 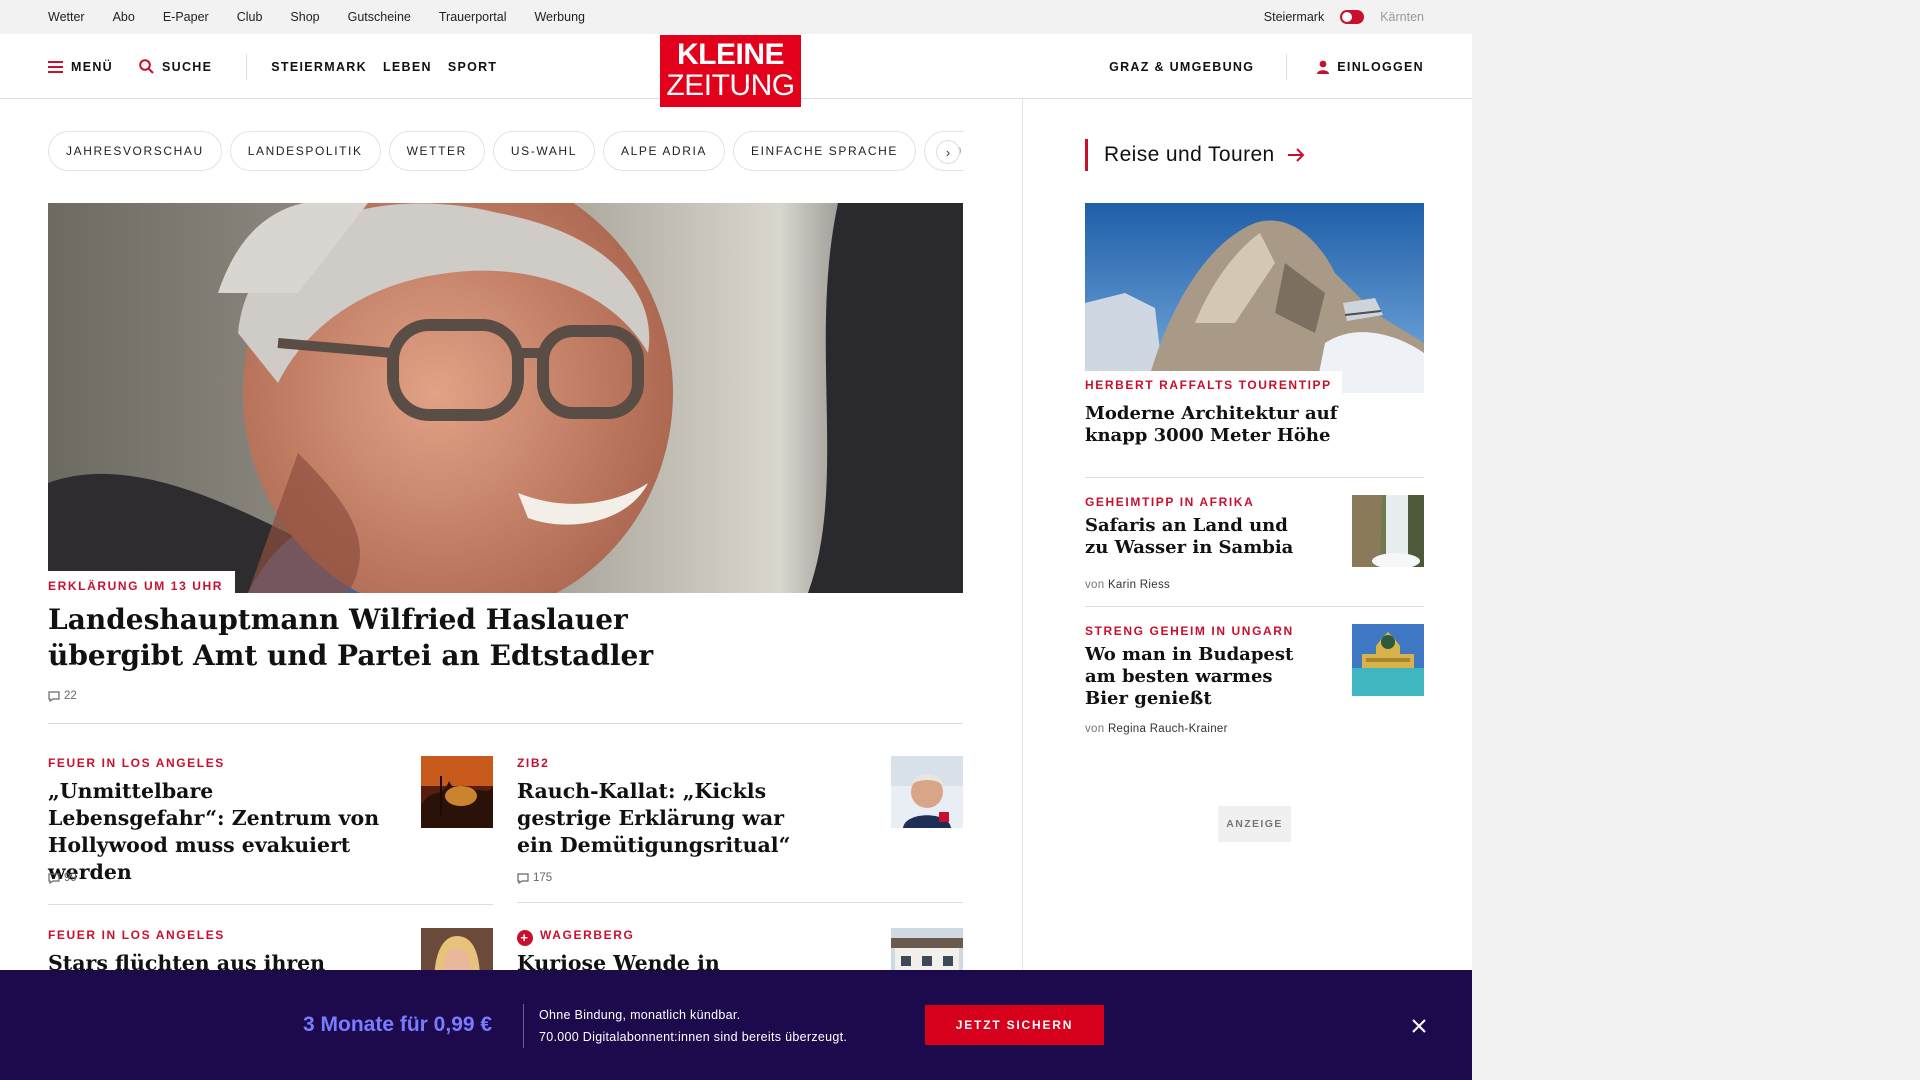 What do you see at coordinates (70, 878) in the screenshot?
I see `article-comment-count: 99` at bounding box center [70, 878].